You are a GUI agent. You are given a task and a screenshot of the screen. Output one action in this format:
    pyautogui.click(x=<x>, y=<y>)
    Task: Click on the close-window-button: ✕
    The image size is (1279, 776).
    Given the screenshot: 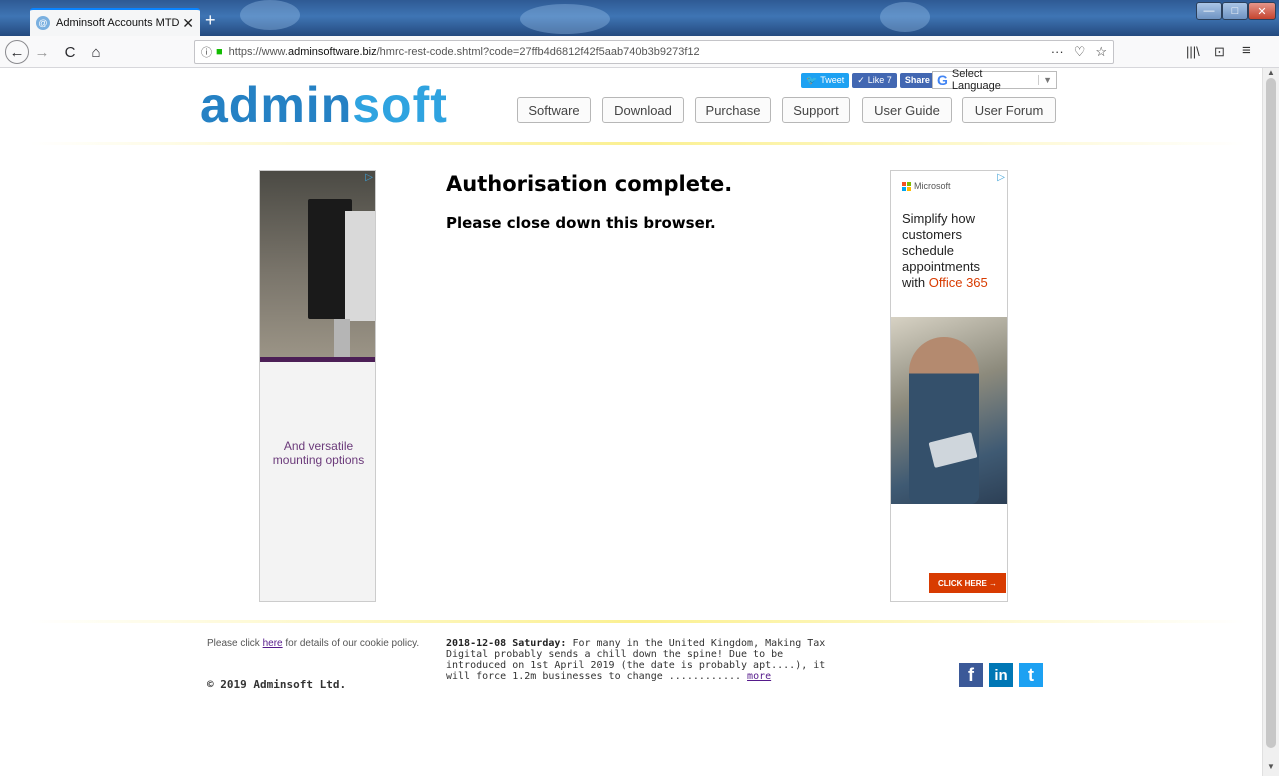 What is the action you would take?
    pyautogui.click(x=1262, y=11)
    